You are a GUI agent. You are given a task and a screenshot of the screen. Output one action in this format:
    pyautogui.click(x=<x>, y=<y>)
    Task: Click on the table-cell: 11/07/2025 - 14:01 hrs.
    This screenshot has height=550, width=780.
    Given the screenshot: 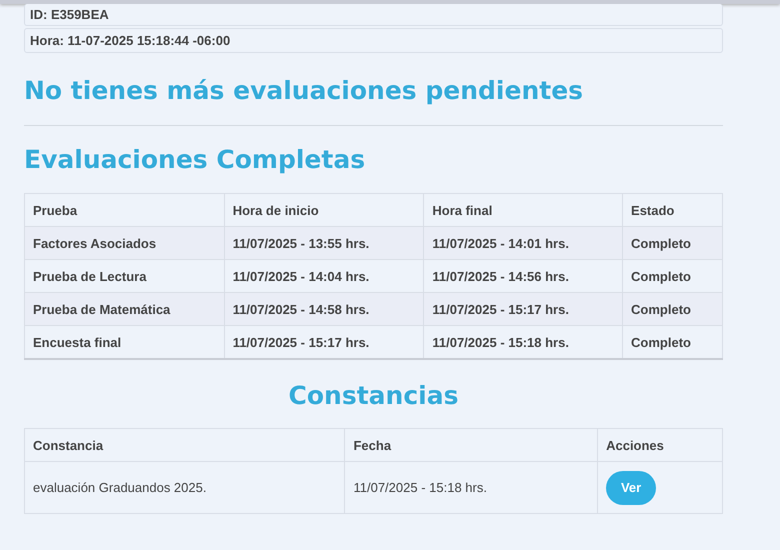 What is the action you would take?
    pyautogui.click(x=523, y=243)
    